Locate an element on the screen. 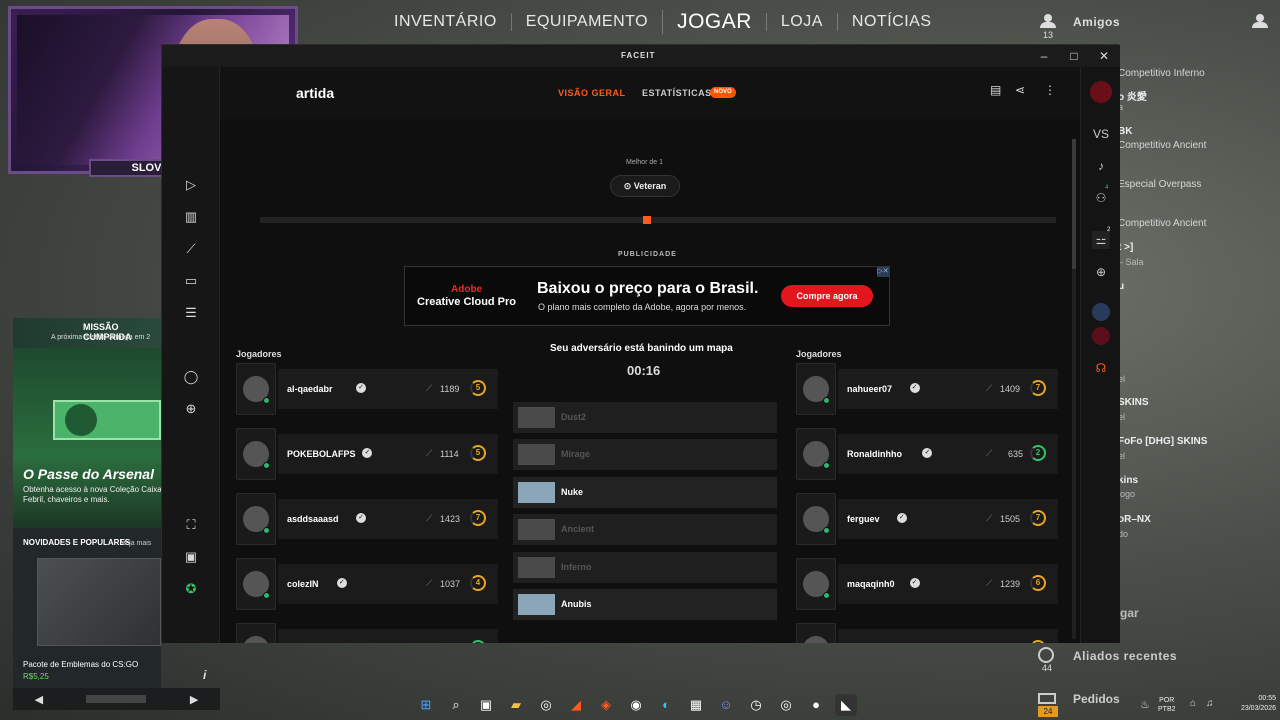 The image size is (1280, 720). map-option: Dust2 is located at coordinates (645, 417).